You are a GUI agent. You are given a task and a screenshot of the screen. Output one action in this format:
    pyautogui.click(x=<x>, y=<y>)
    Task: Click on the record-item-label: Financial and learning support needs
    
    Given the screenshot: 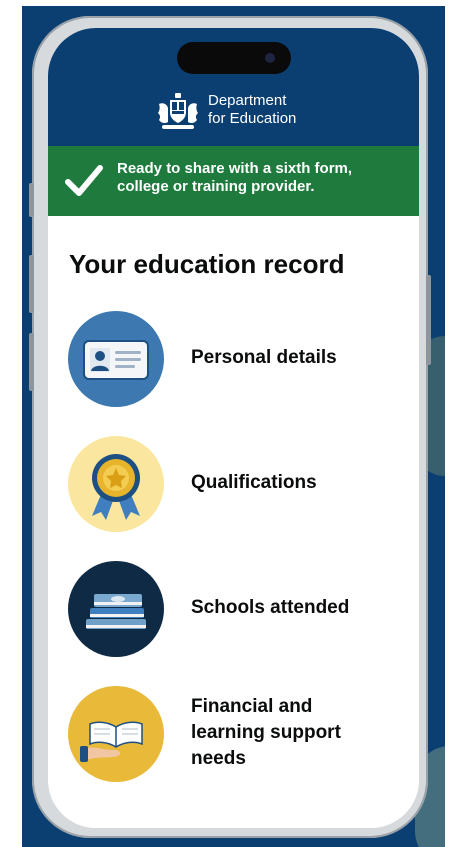 What is the action you would take?
    pyautogui.click(x=266, y=732)
    